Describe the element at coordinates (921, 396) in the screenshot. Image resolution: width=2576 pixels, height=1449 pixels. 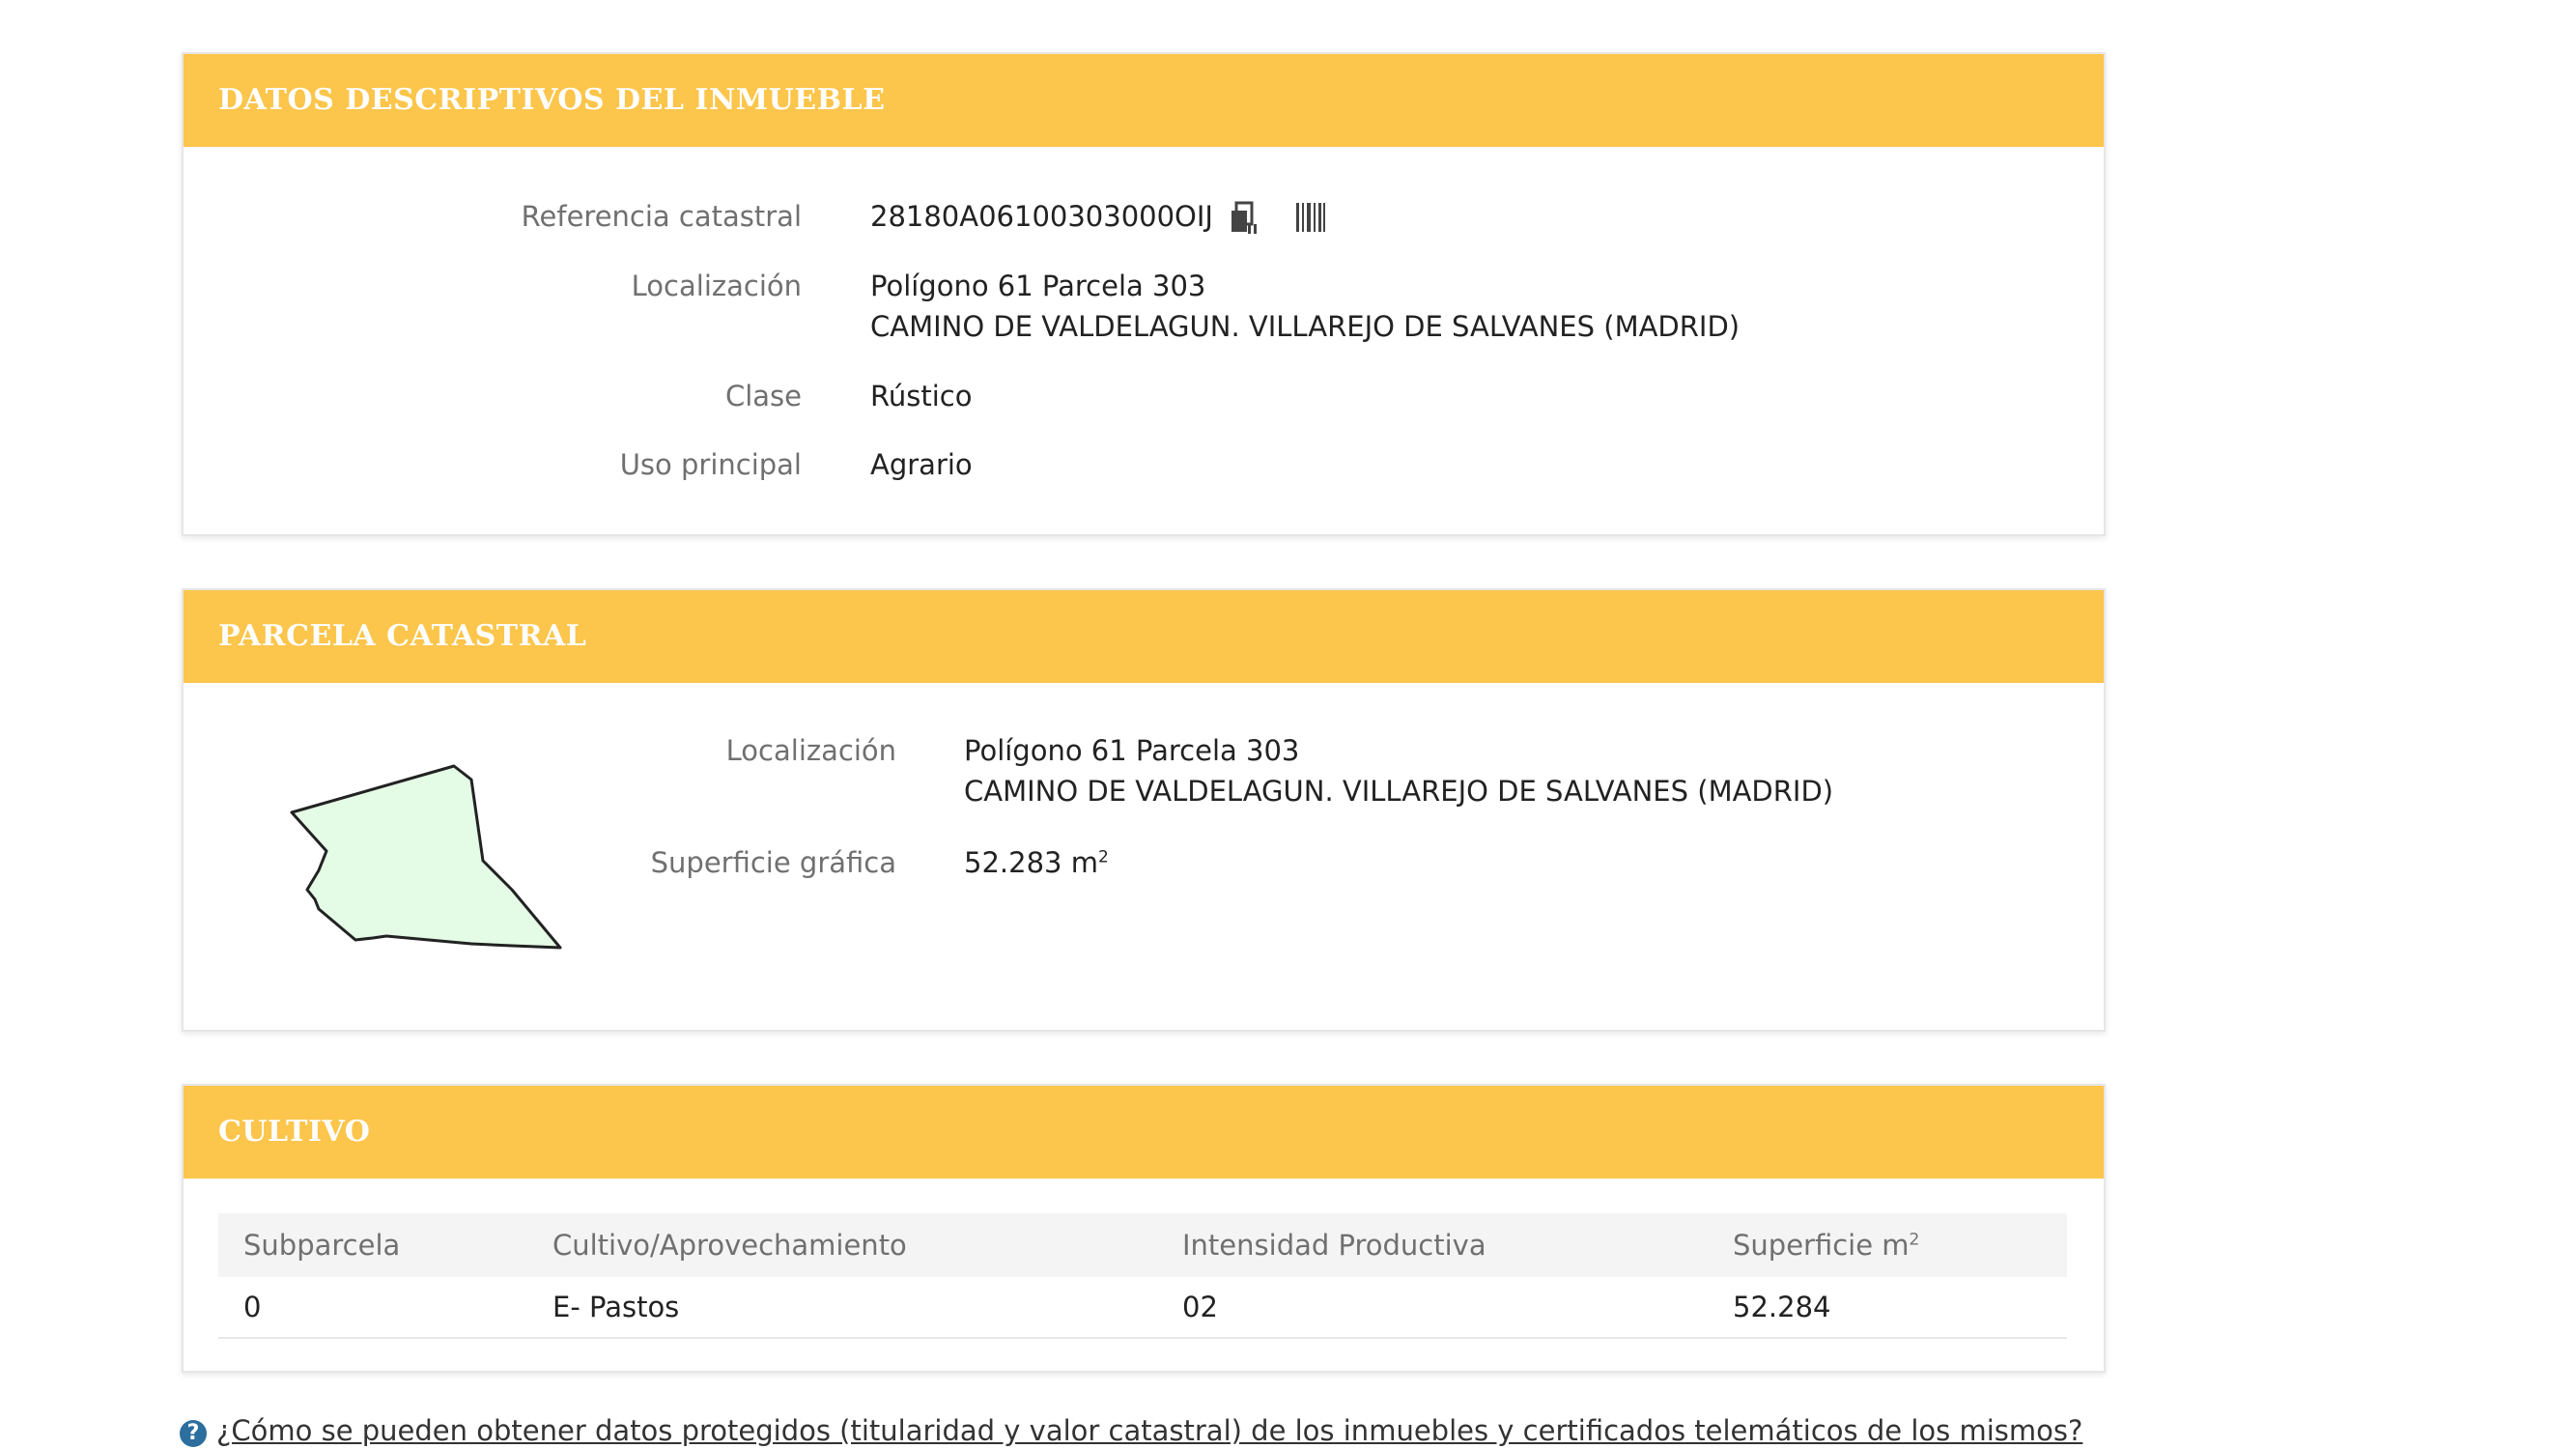
I see `clase-value: Rústico` at that location.